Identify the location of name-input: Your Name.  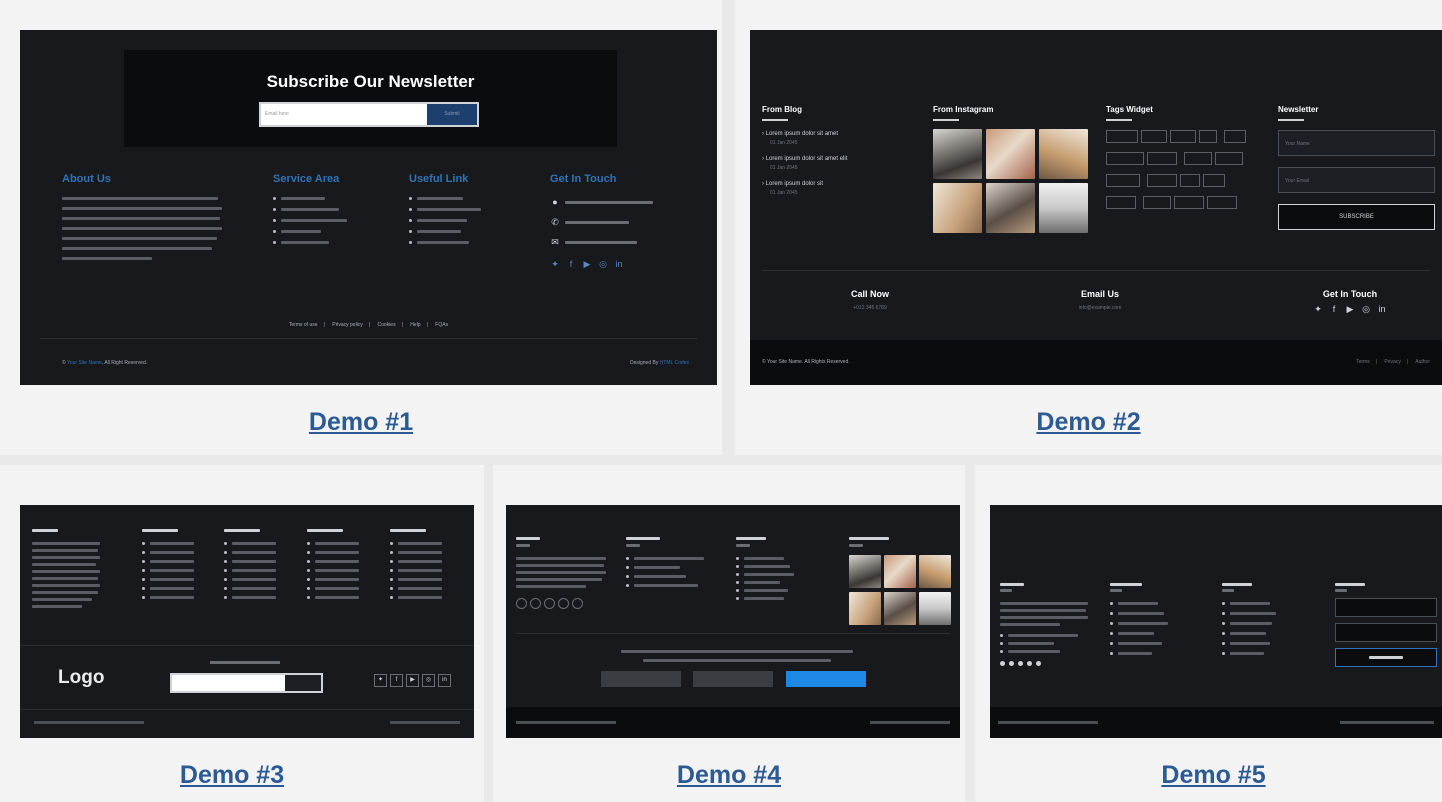
(1356, 143).